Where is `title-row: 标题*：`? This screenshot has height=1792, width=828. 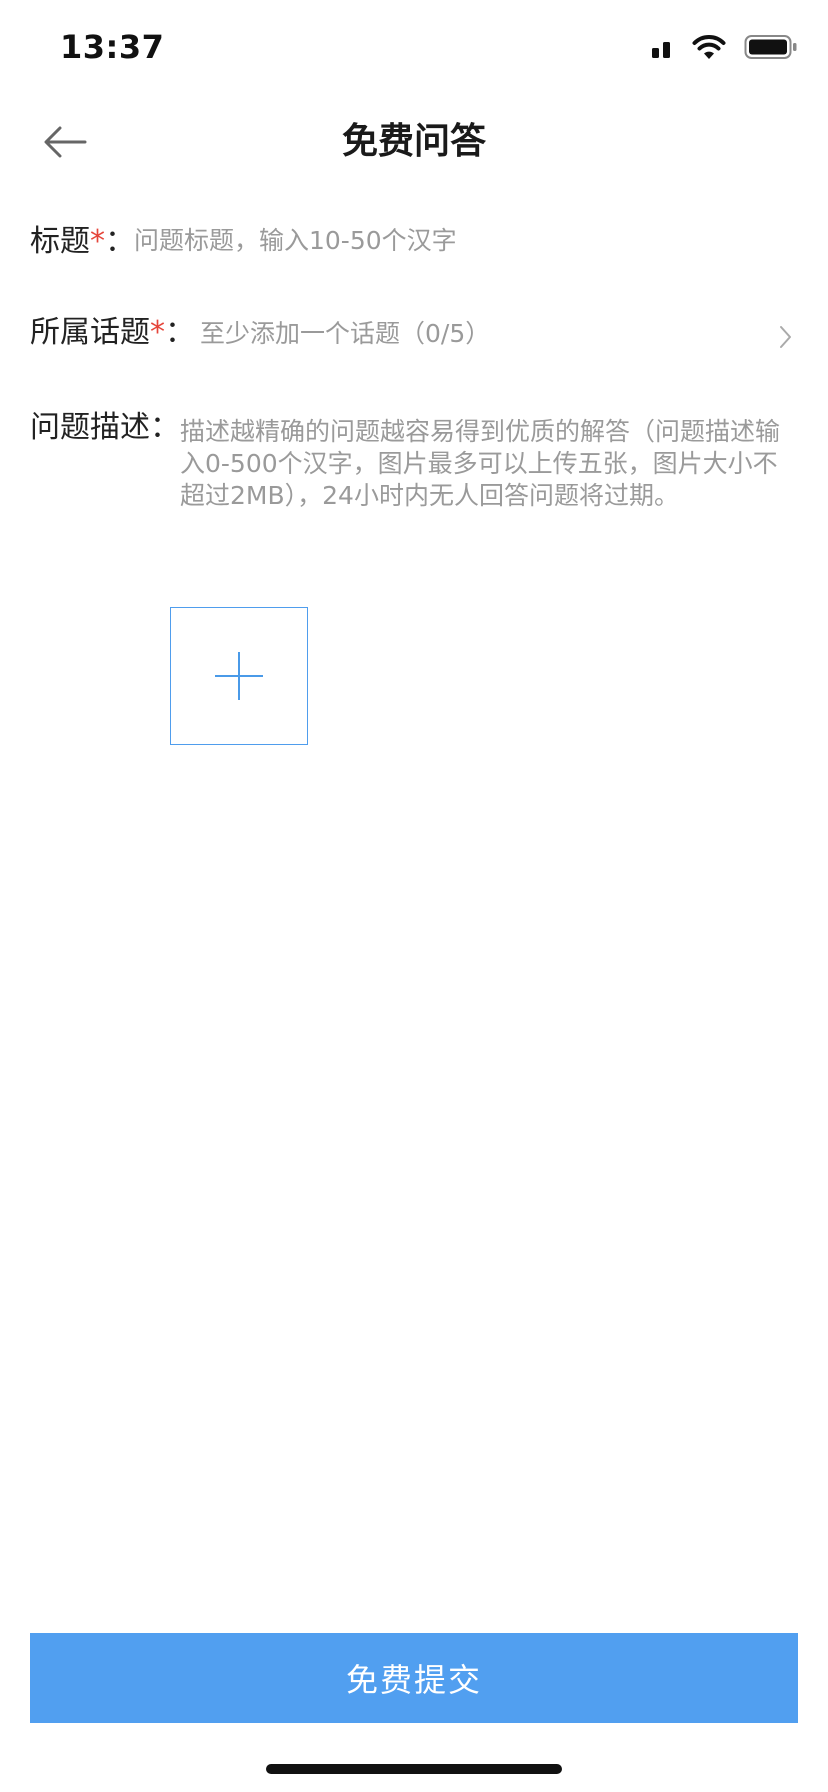
title-row: 标题*： is located at coordinates (414, 242).